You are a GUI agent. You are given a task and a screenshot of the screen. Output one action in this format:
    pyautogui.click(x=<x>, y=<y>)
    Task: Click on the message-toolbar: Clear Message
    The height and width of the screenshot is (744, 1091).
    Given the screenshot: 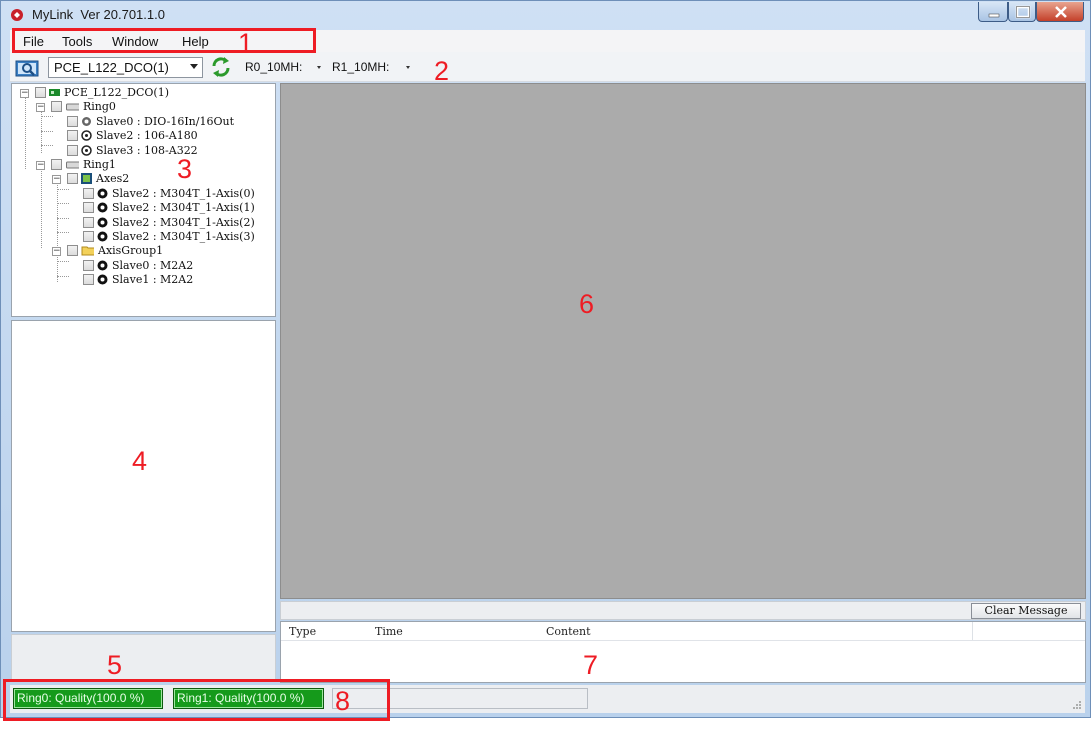 What is the action you would take?
    pyautogui.click(x=683, y=610)
    